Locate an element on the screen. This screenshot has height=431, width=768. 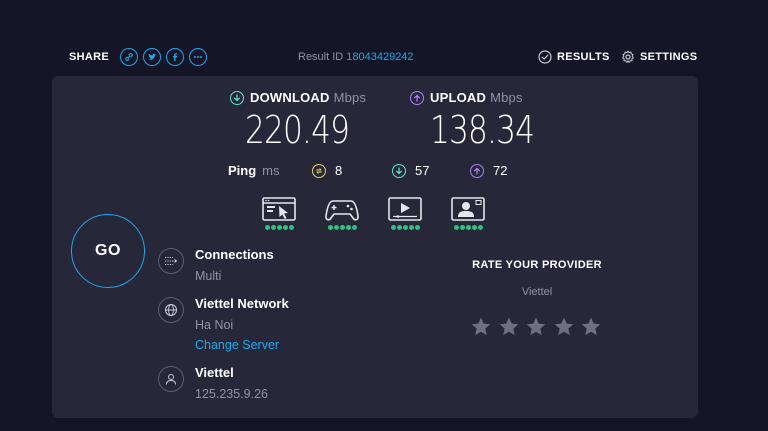
result-id-value: 18043429242 is located at coordinates (379, 57).